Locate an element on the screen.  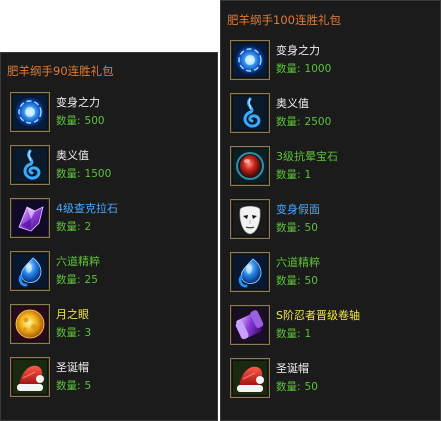
item-name: 4级查克拉石 is located at coordinates (87, 208).